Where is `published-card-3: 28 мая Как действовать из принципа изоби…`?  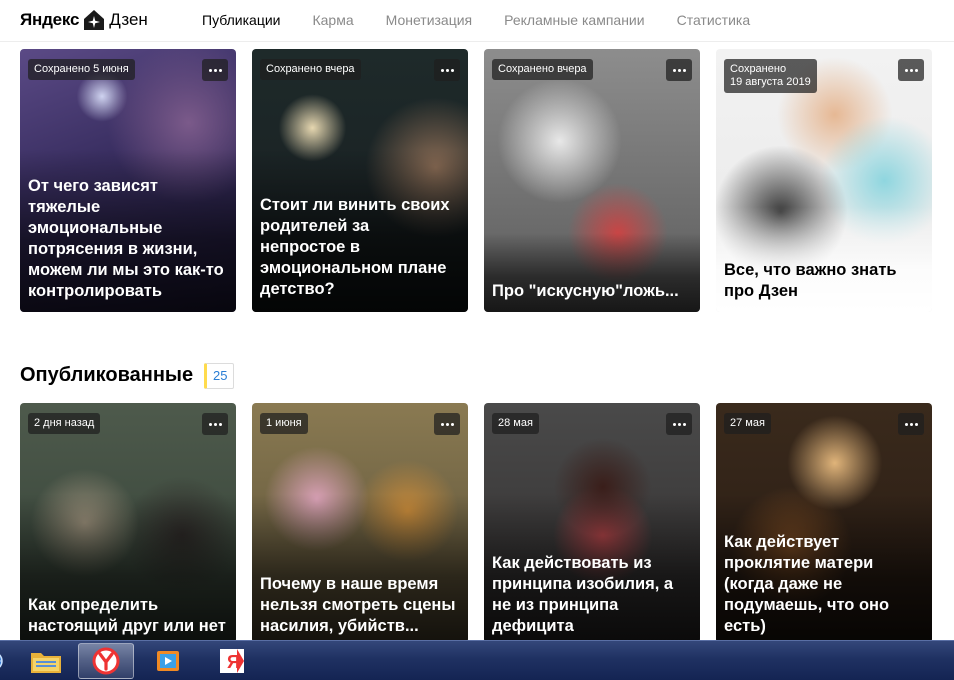 published-card-3: 28 мая Как действовать из принципа изоби… is located at coordinates (592, 523).